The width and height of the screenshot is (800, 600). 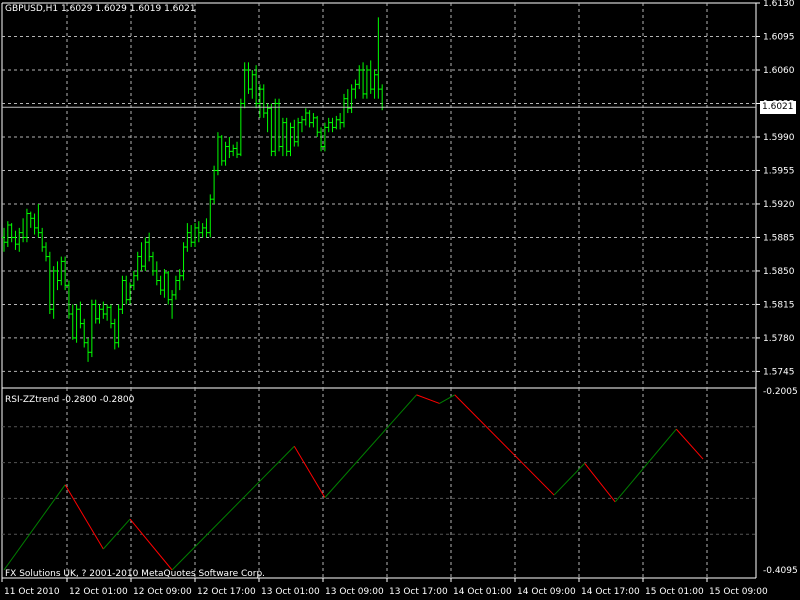 What do you see at coordinates (779, 372) in the screenshot?
I see `price-tick-label: 1.5745` at bounding box center [779, 372].